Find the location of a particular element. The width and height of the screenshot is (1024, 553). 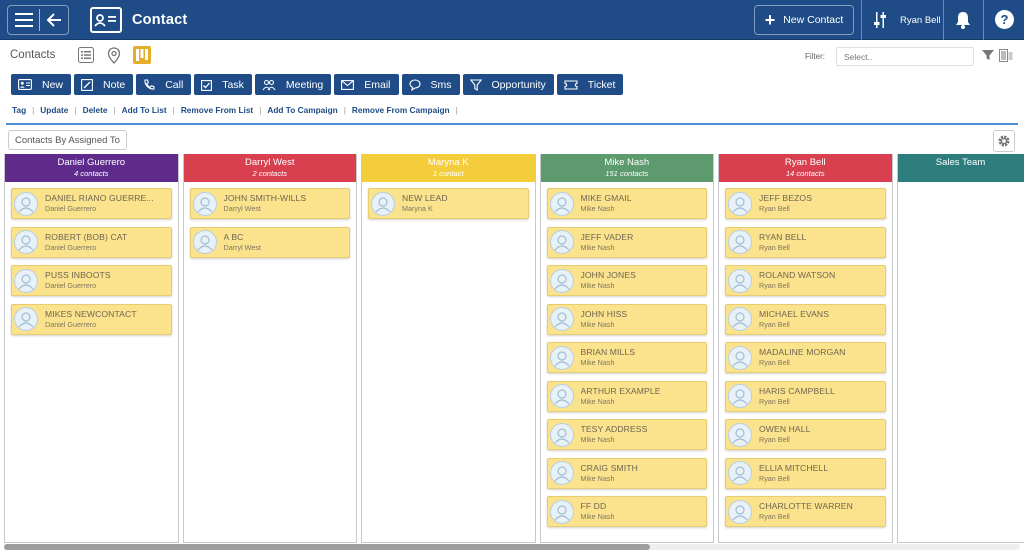

user-name: Ryan Bell is located at coordinates (920, 20).